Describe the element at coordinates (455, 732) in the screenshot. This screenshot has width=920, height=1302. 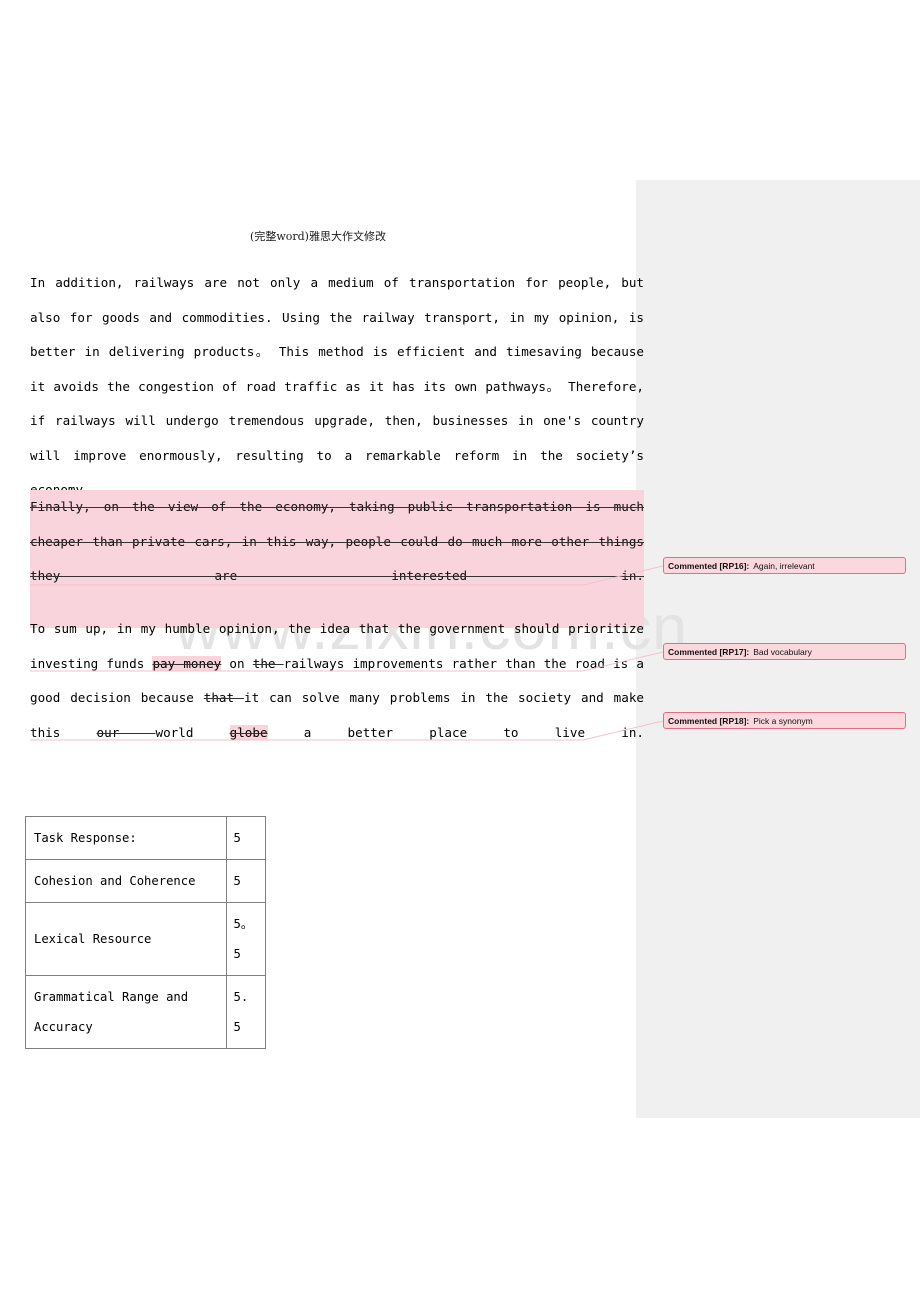
I see `text-segment: a better place to live in.` at that location.